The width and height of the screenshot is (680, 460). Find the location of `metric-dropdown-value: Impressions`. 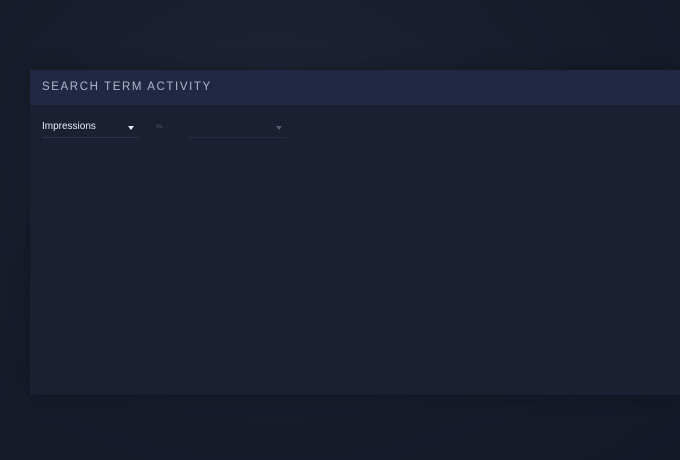

metric-dropdown-value: Impressions is located at coordinates (69, 126).